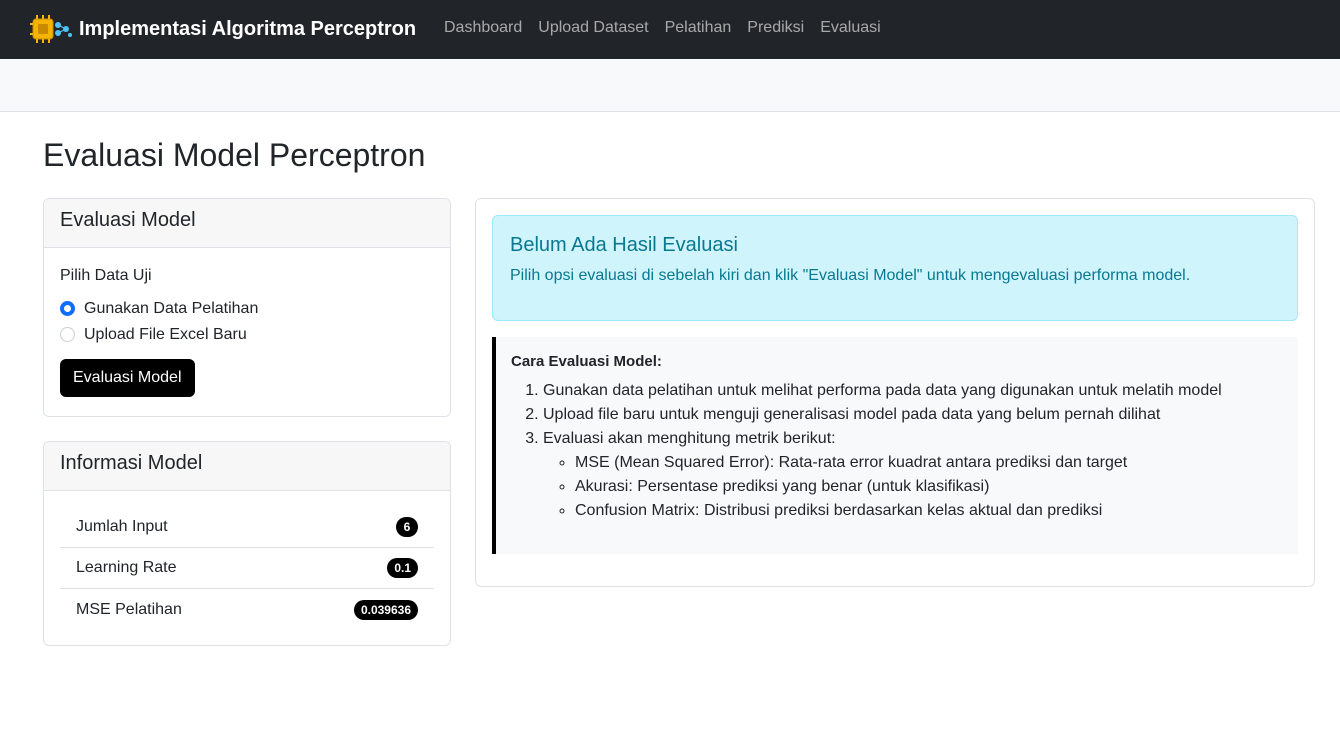  Describe the element at coordinates (407, 527) in the screenshot. I see `info-badge: 6` at that location.